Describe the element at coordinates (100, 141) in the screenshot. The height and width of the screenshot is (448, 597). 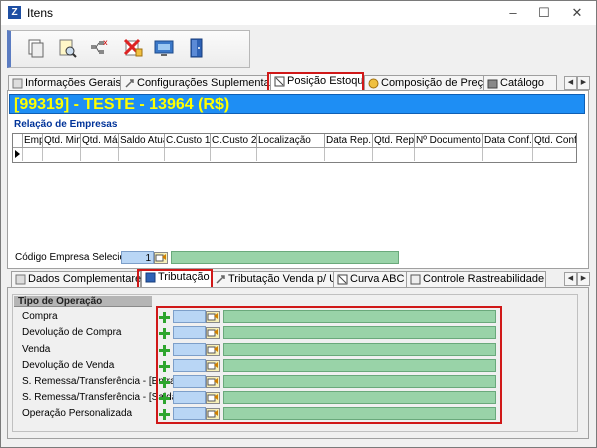
I see `column-header: Qtd. Máx.` at that location.